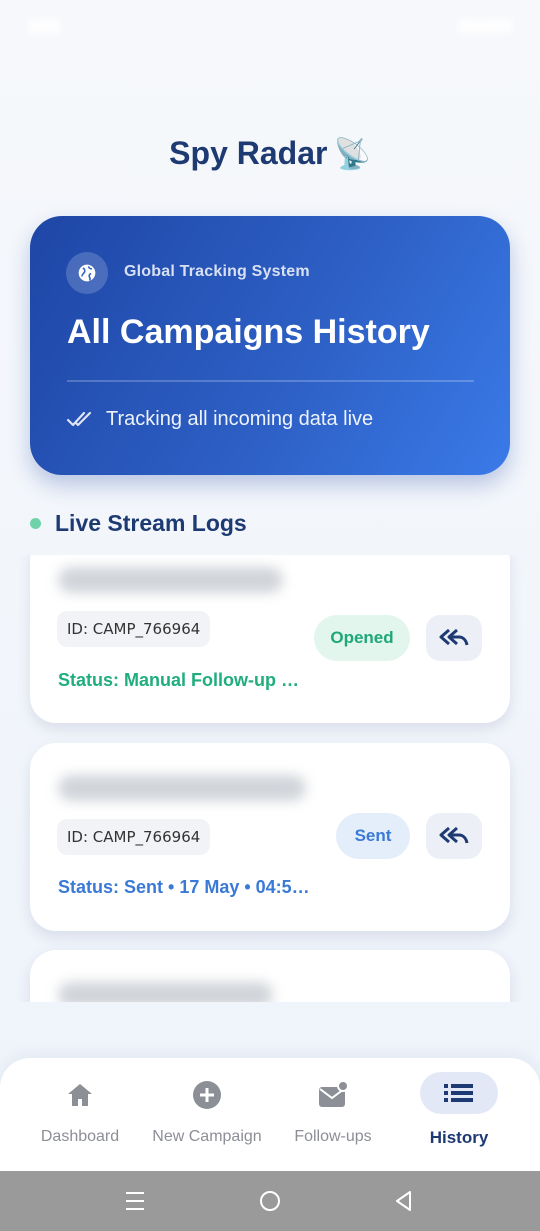  Describe the element at coordinates (80, 1136) in the screenshot. I see `nav-label: Dashboard` at that location.